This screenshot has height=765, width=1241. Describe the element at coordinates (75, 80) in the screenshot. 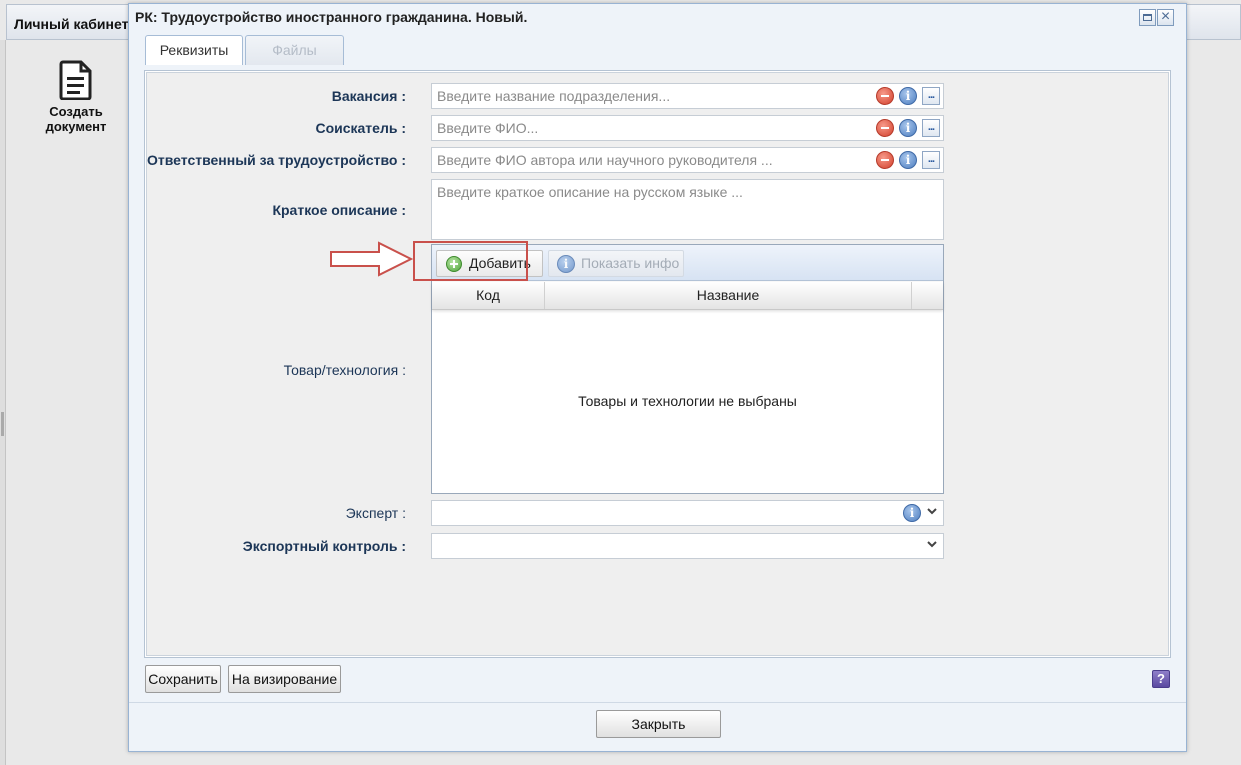

I see `document-icon` at that location.